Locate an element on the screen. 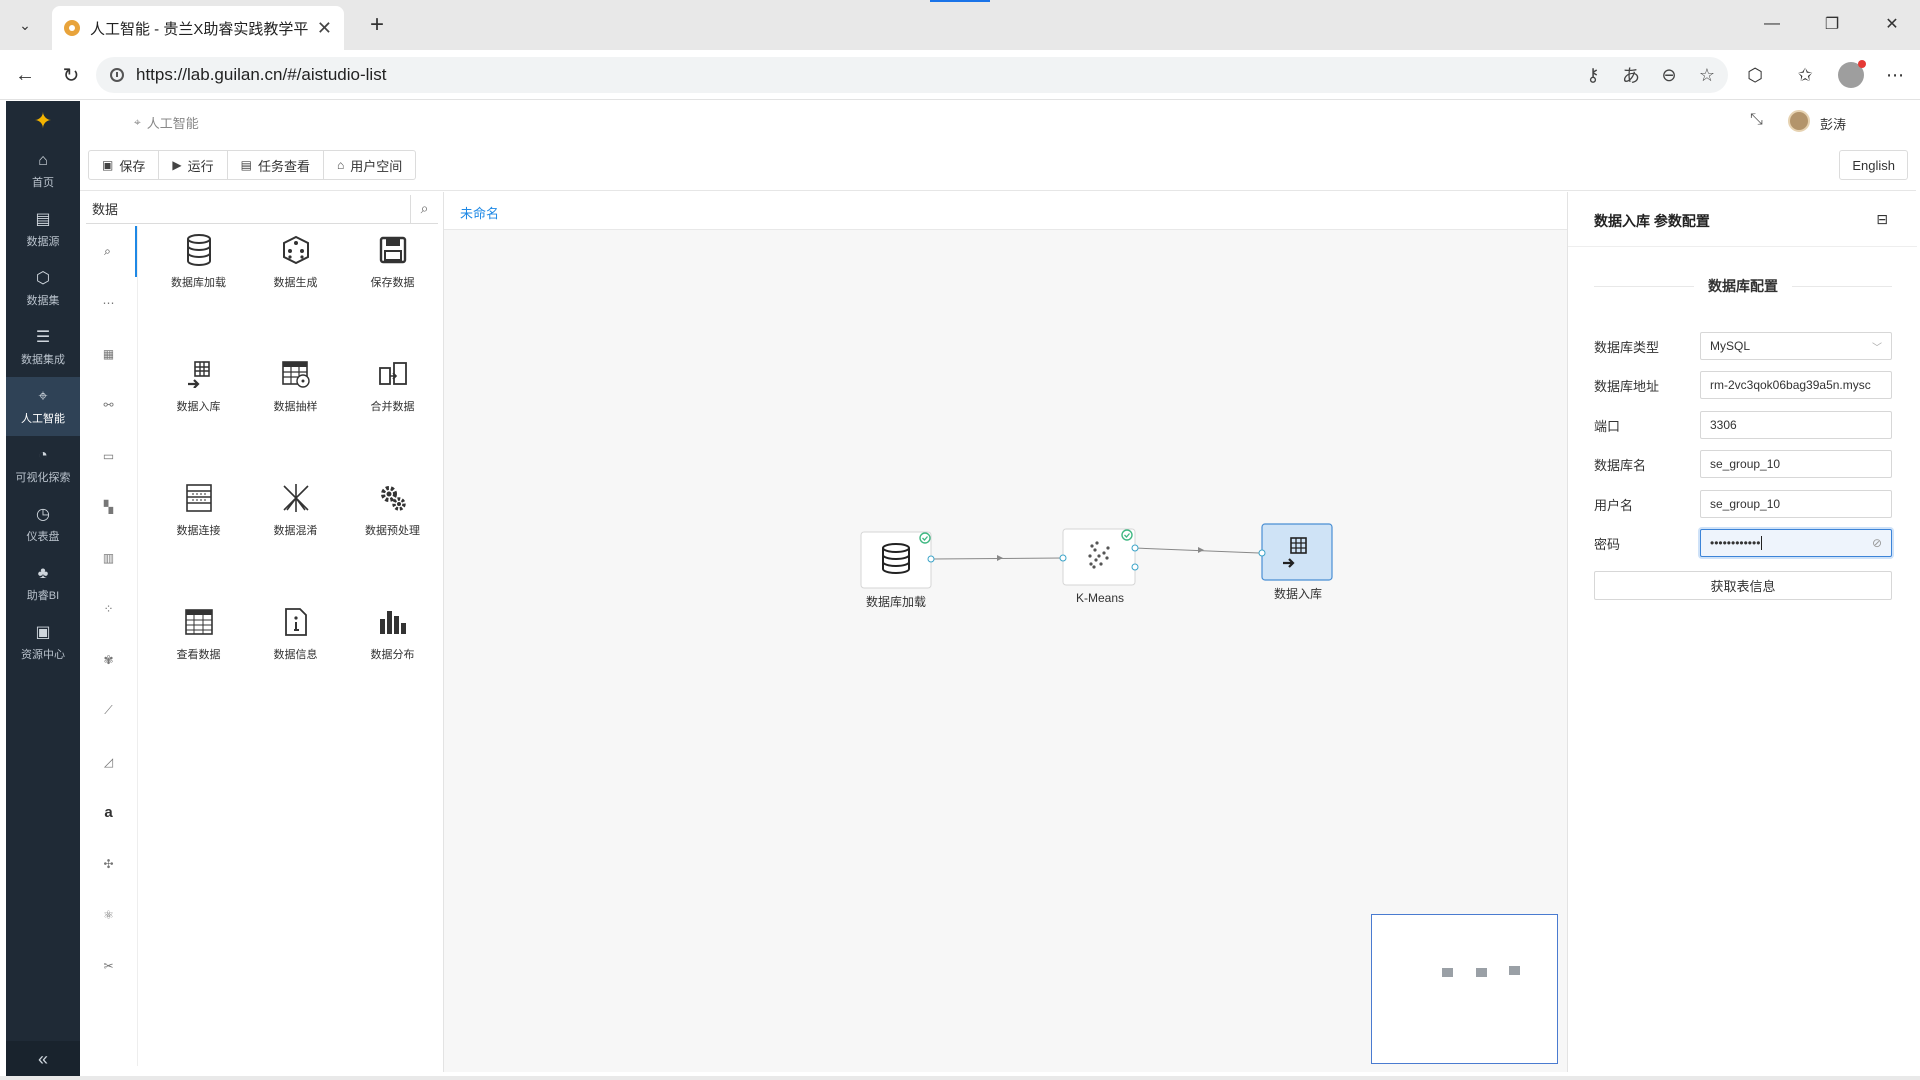 Image resolution: width=1920 pixels, height=1080 pixels. close-window-icon: ✕ is located at coordinates (1892, 24).